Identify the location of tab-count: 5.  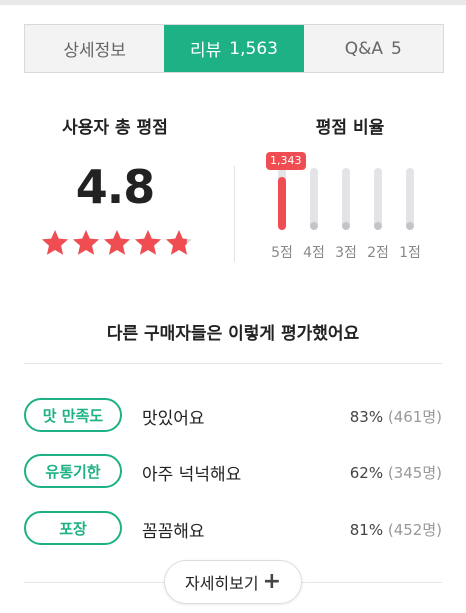
(396, 48).